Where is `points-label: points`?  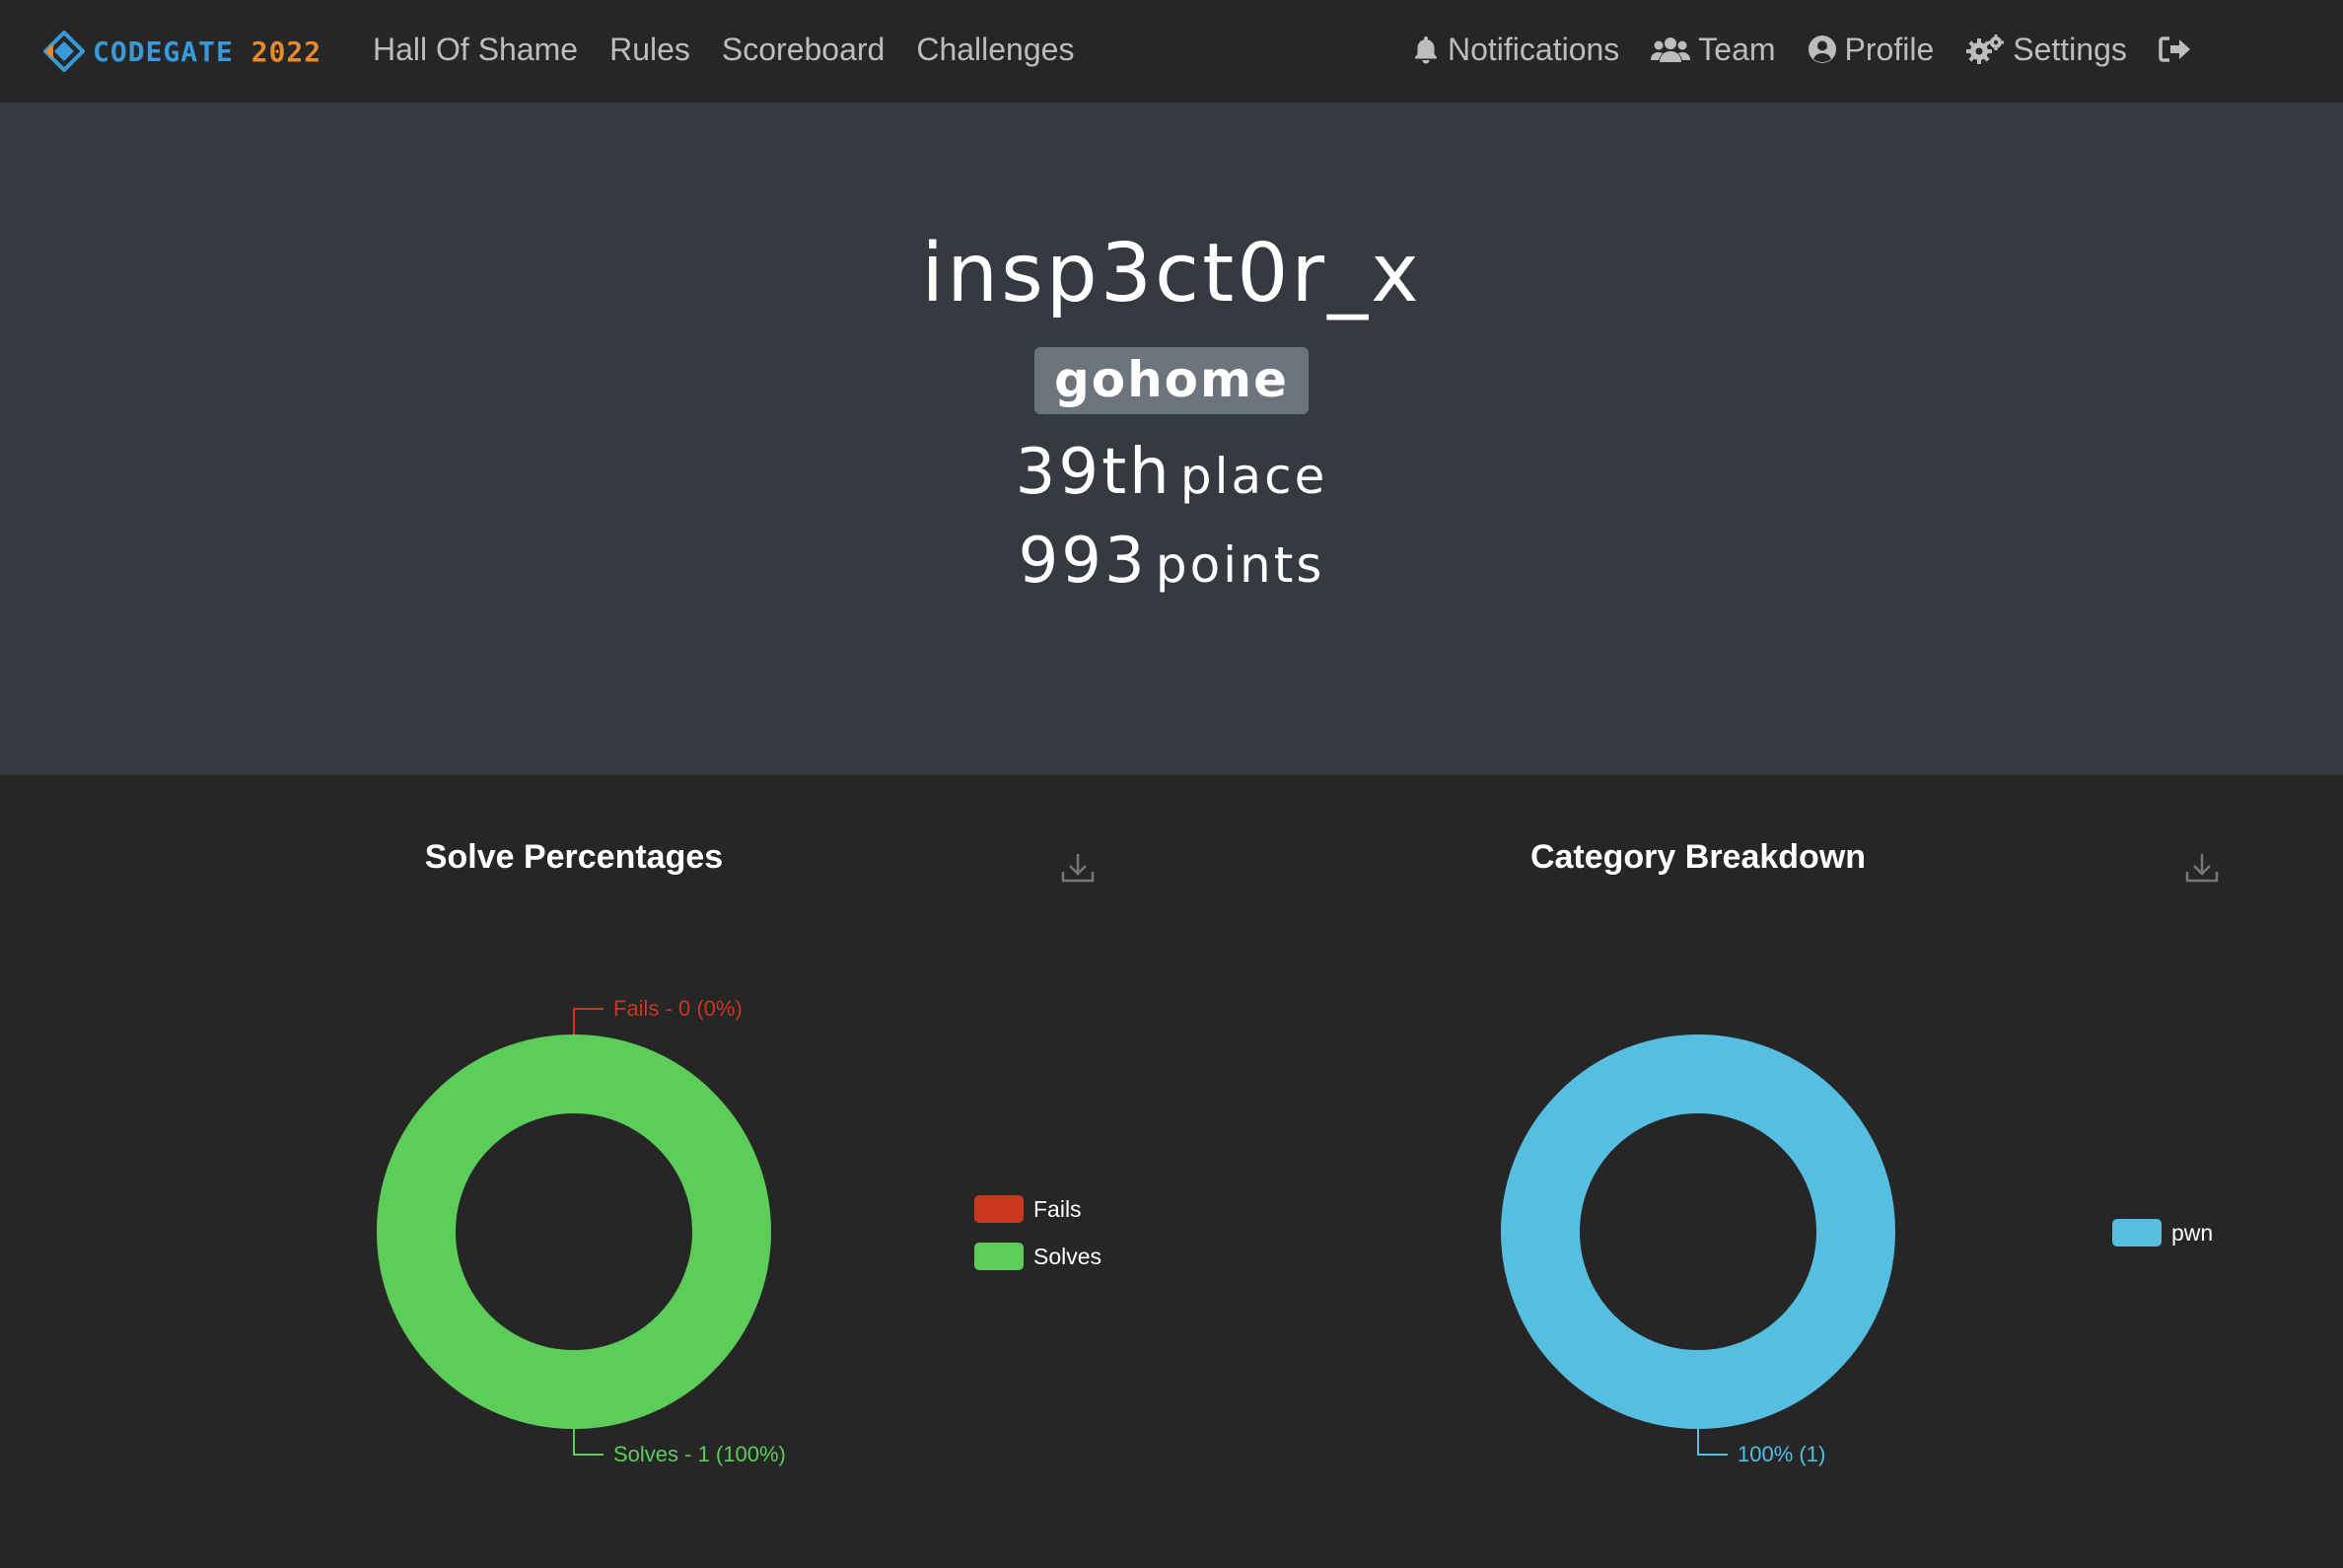
points-label: points is located at coordinates (1240, 565).